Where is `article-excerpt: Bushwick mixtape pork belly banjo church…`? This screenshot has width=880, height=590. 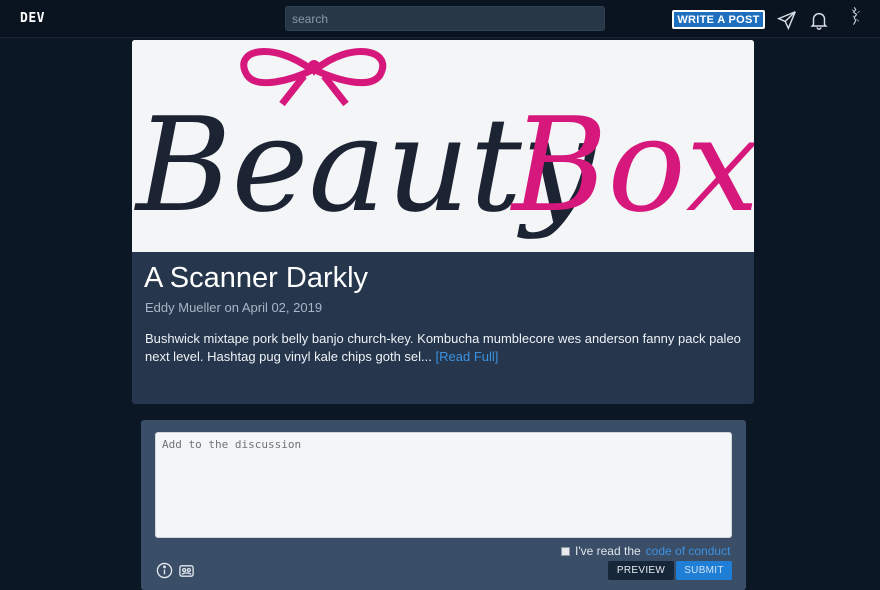 article-excerpt: Bushwick mixtape pork belly banjo church… is located at coordinates (445, 348).